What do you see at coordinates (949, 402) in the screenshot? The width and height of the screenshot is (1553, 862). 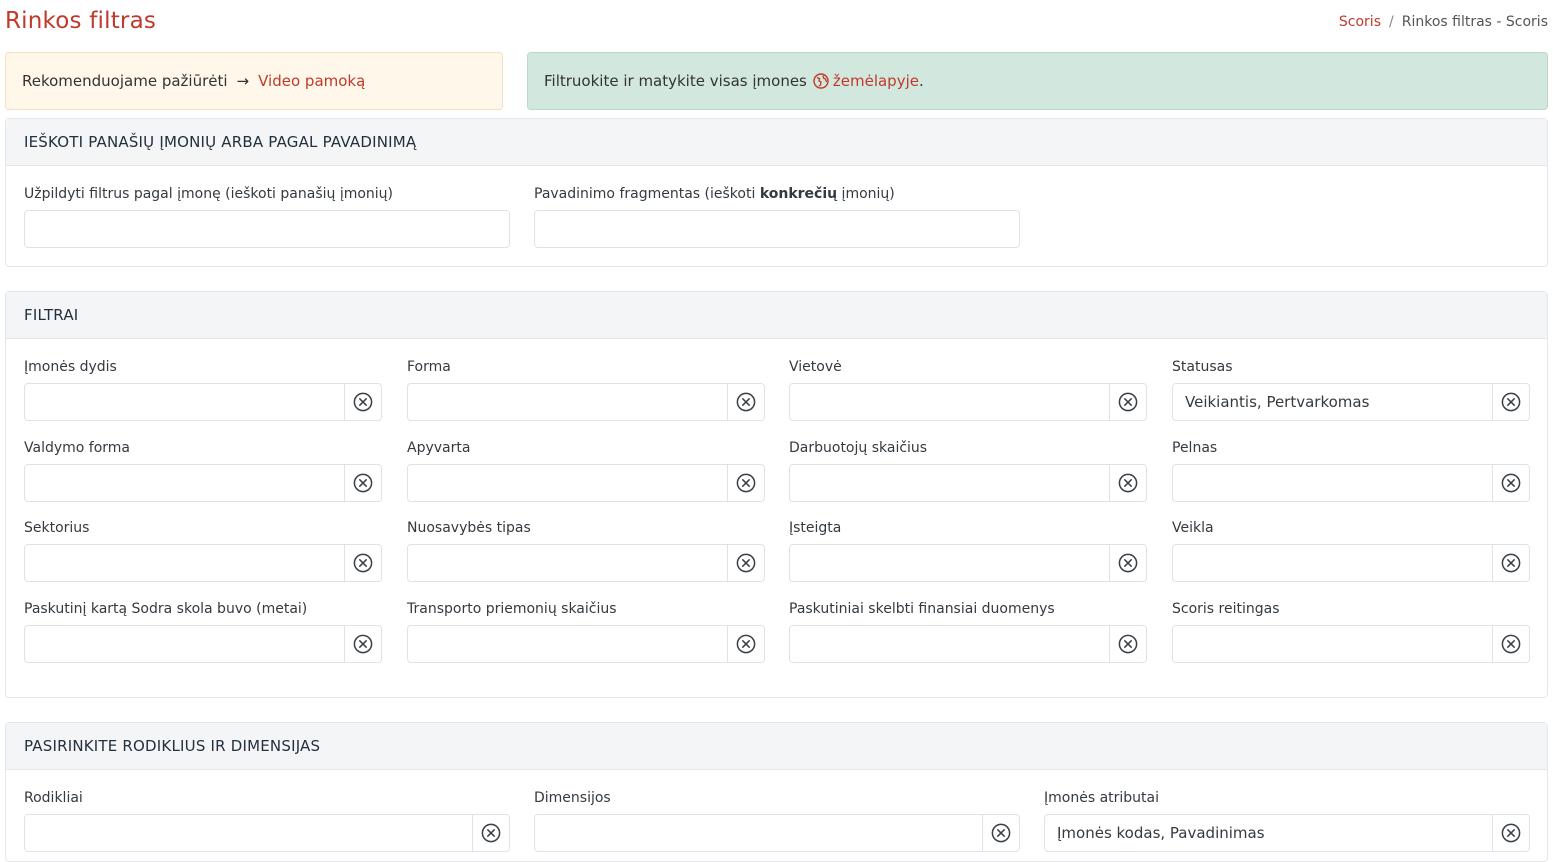 I see `vietove-value` at bounding box center [949, 402].